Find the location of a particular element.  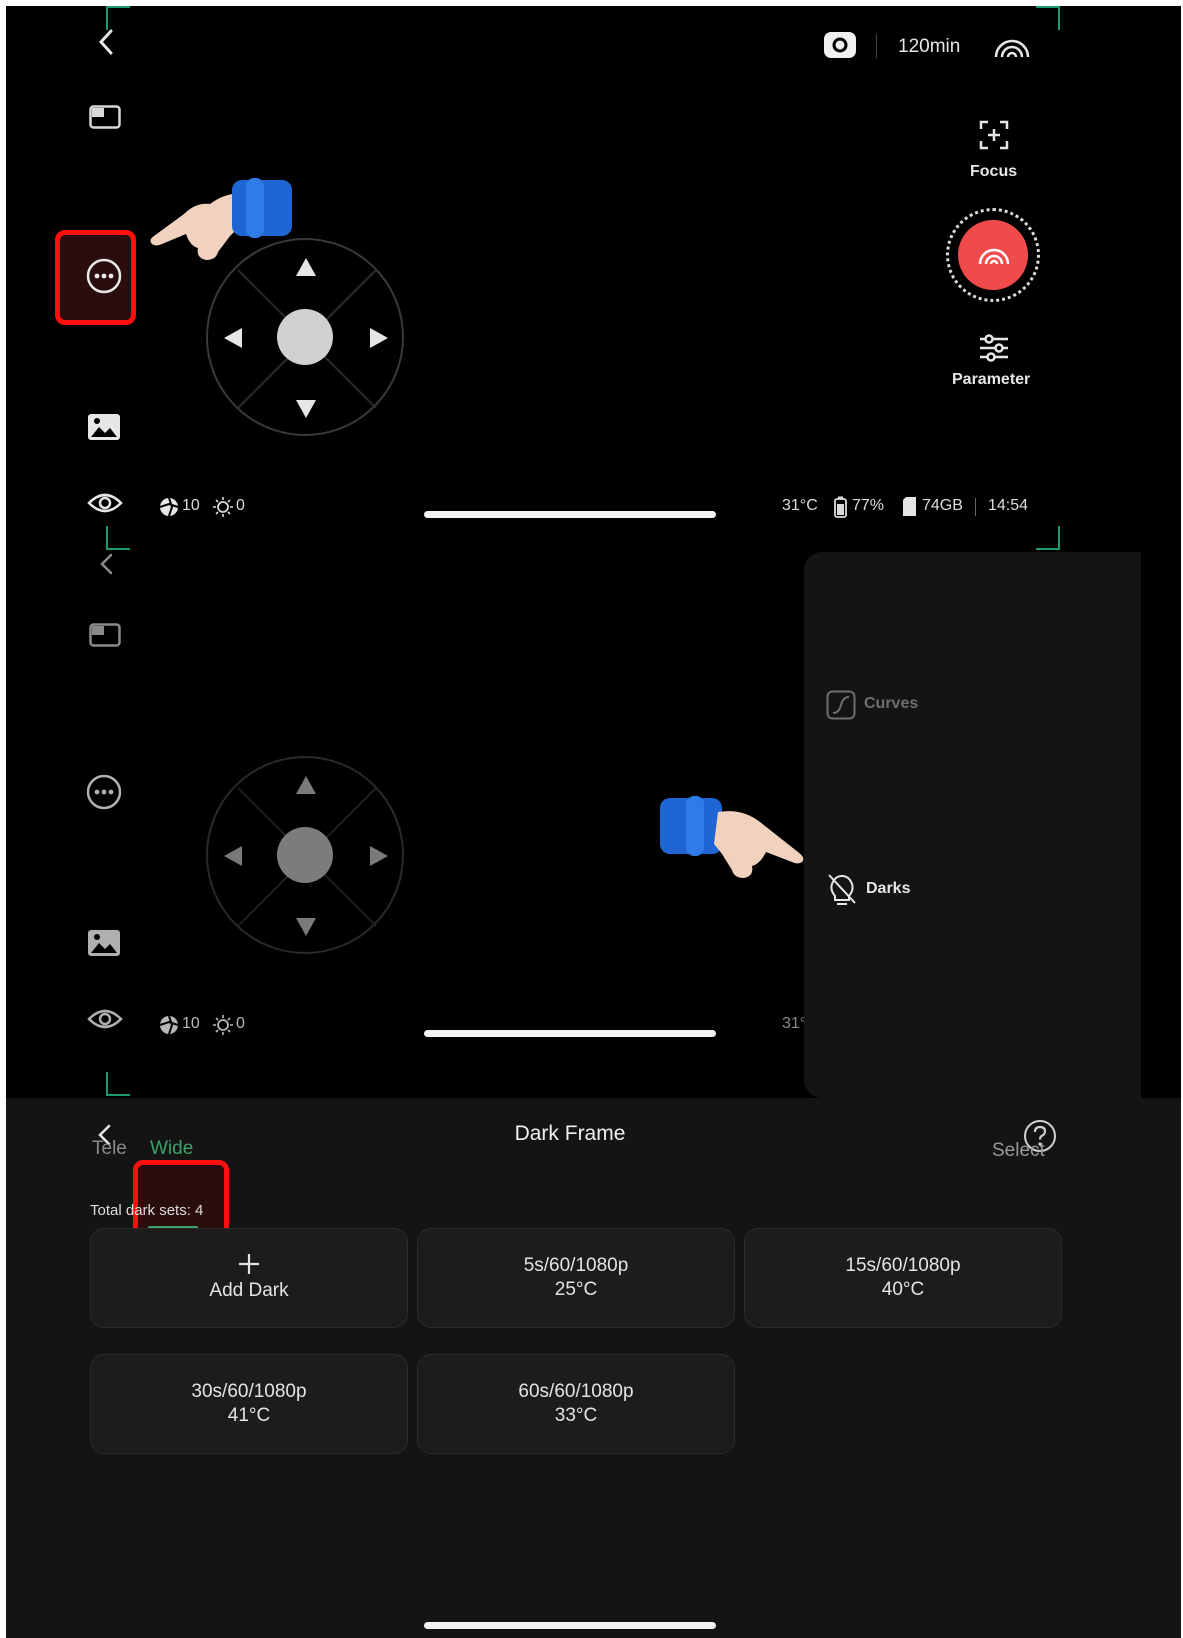

signal-button is located at coordinates (1012, 46).